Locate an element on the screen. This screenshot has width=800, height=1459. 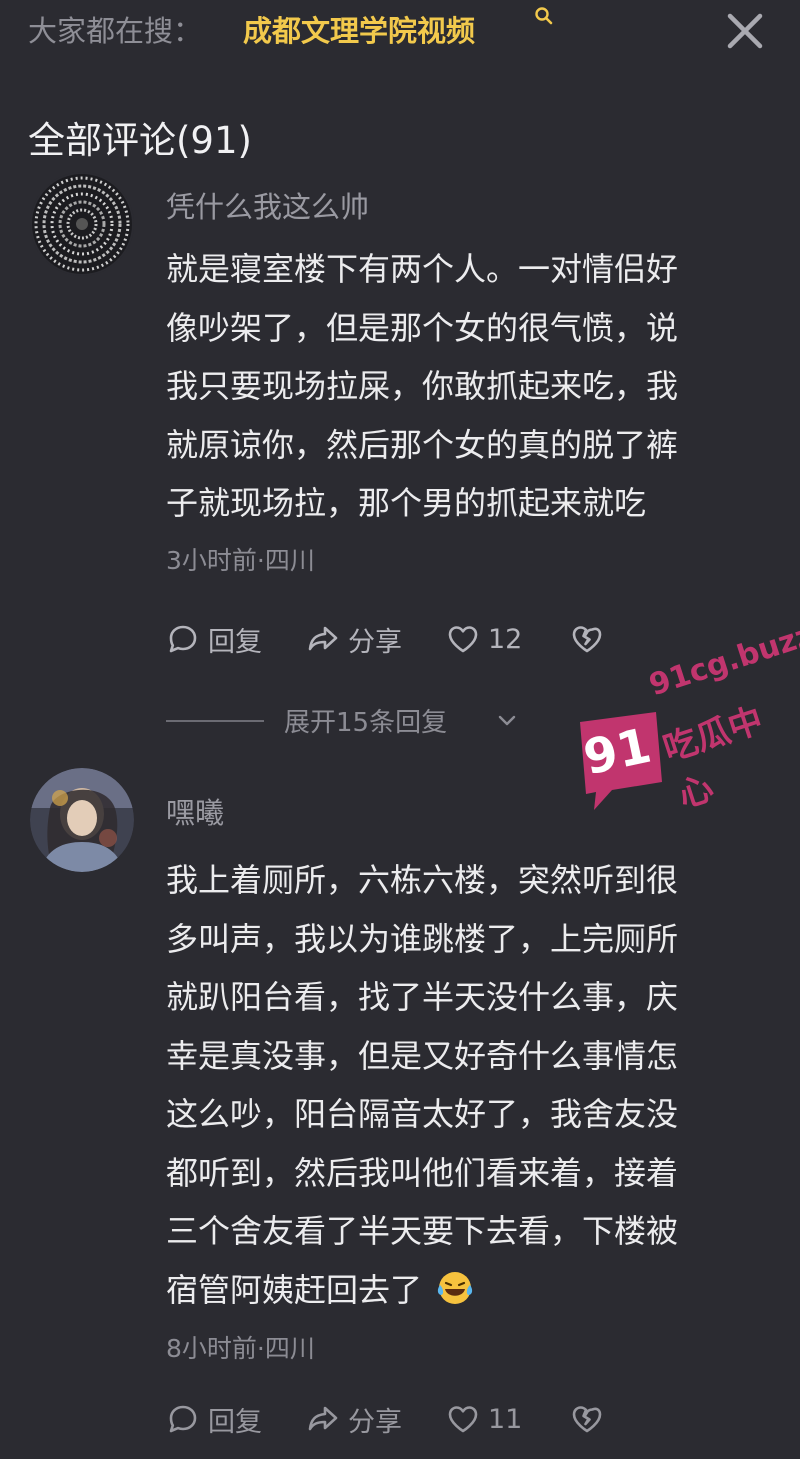
search-keyword-link: 成都文理学院视频 is located at coordinates (359, 29).